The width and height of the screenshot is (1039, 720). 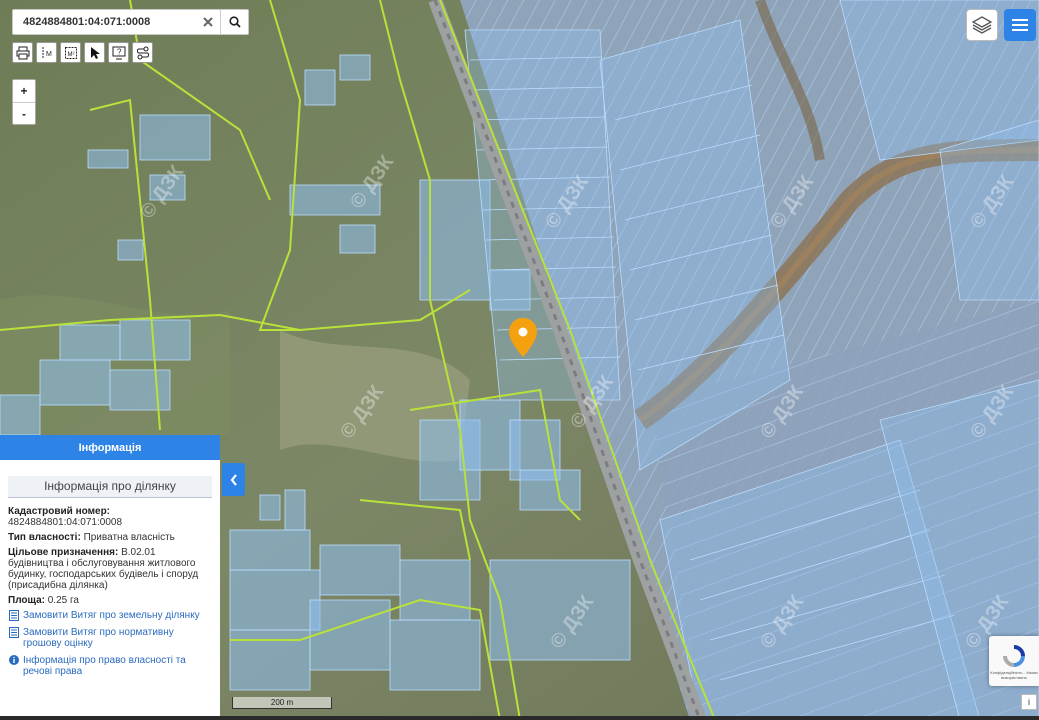 I want to click on ownership-label: Тип власності:, so click(x=44, y=537).